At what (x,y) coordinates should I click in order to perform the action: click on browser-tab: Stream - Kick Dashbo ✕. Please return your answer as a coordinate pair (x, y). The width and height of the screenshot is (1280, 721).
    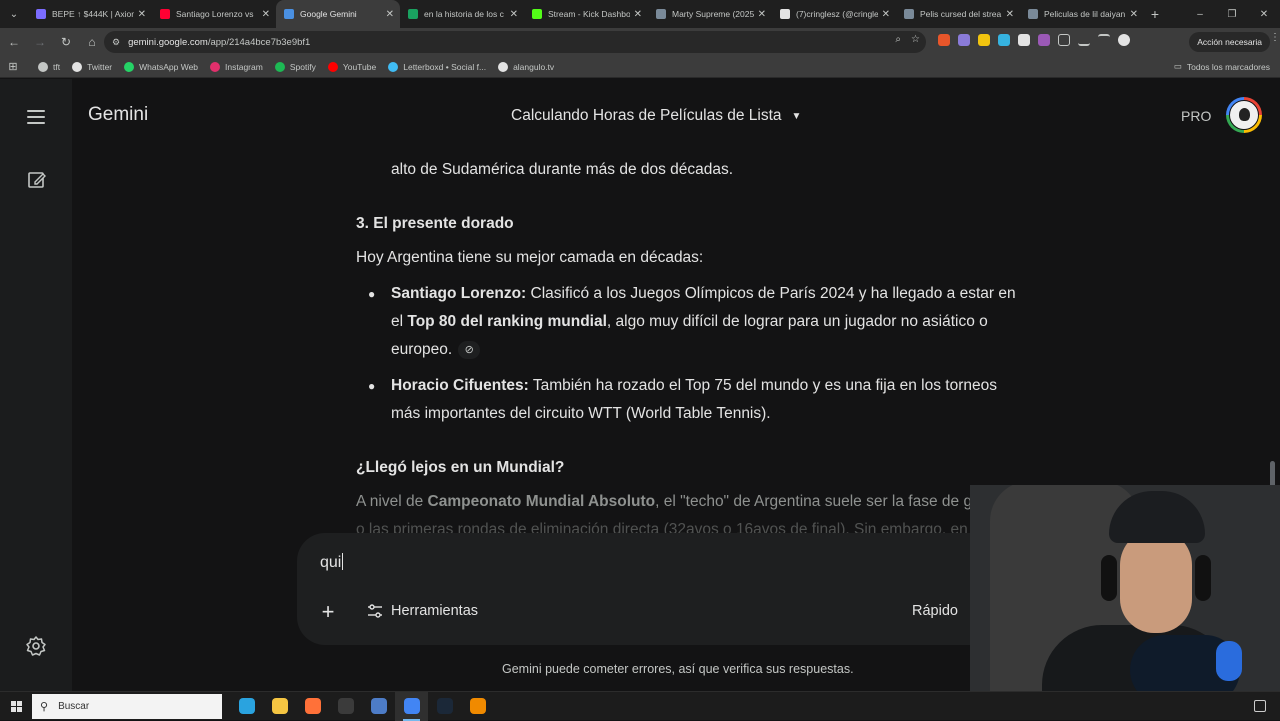
    Looking at the image, I should click on (586, 14).